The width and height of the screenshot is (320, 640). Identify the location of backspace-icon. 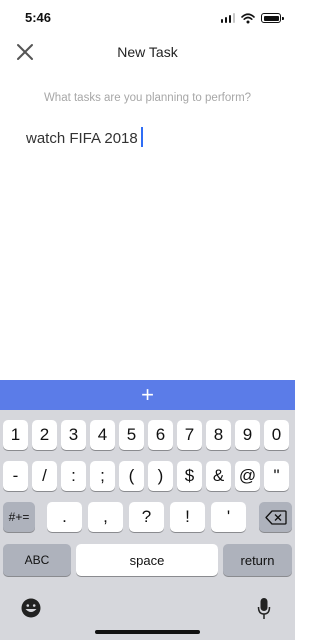
(275, 517).